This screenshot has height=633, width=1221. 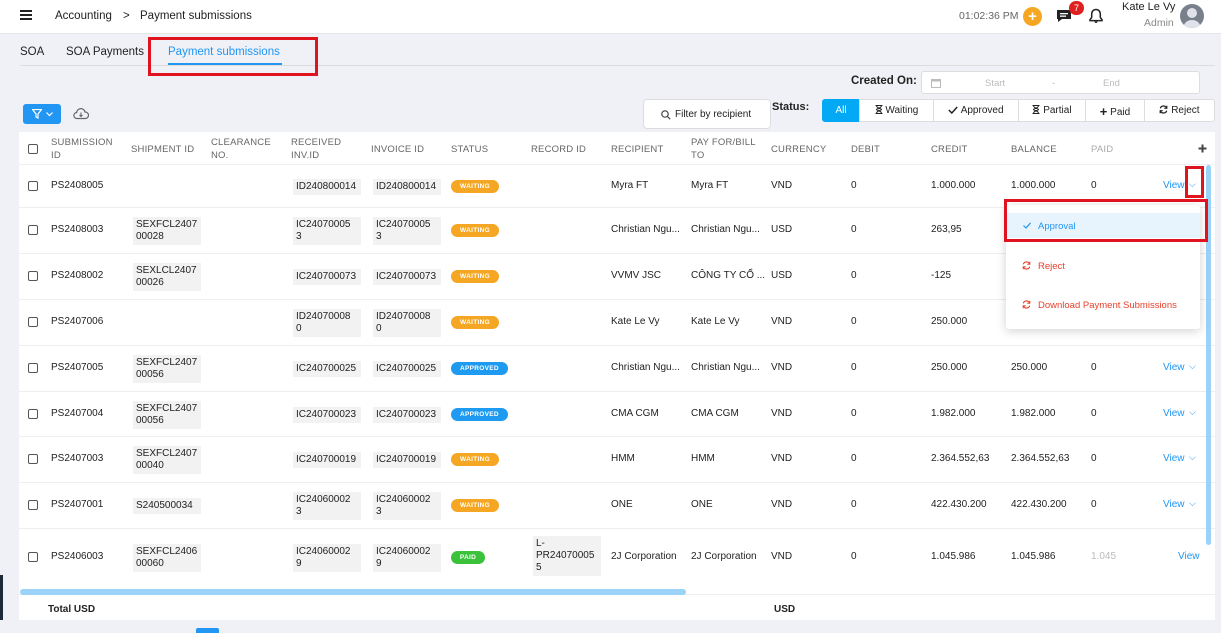 What do you see at coordinates (622, 504) in the screenshot?
I see `cell-recipient: ONE` at bounding box center [622, 504].